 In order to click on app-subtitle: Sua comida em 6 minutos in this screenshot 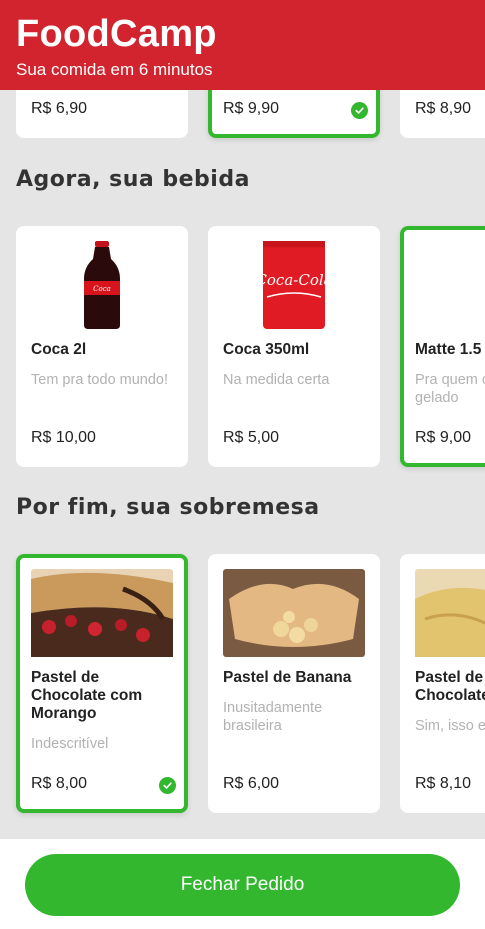, I will do `click(114, 69)`.